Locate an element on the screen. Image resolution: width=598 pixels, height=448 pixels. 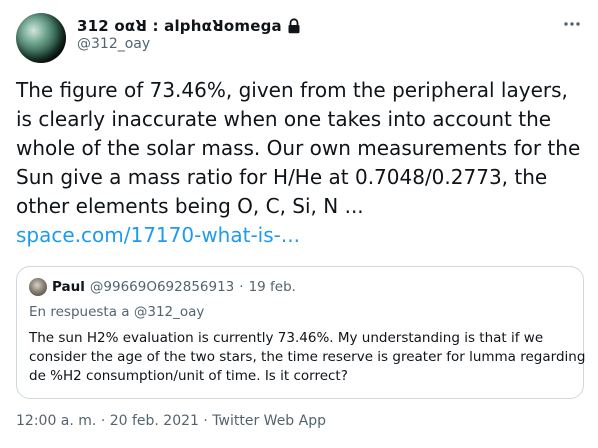
quoted-date: 19 feb. is located at coordinates (272, 287).